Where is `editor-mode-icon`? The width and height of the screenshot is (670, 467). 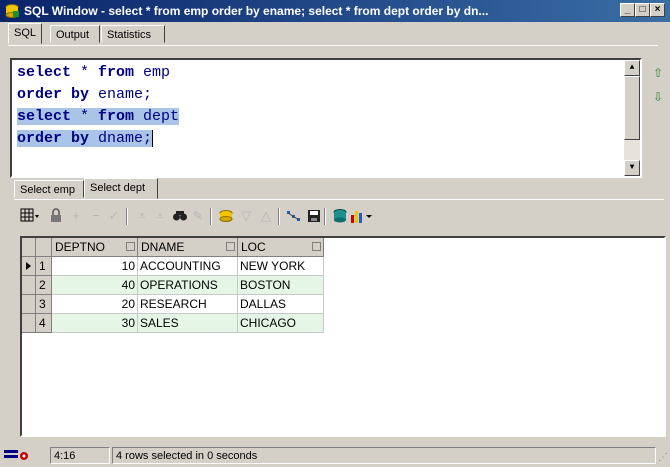
editor-mode-icon is located at coordinates (16, 455).